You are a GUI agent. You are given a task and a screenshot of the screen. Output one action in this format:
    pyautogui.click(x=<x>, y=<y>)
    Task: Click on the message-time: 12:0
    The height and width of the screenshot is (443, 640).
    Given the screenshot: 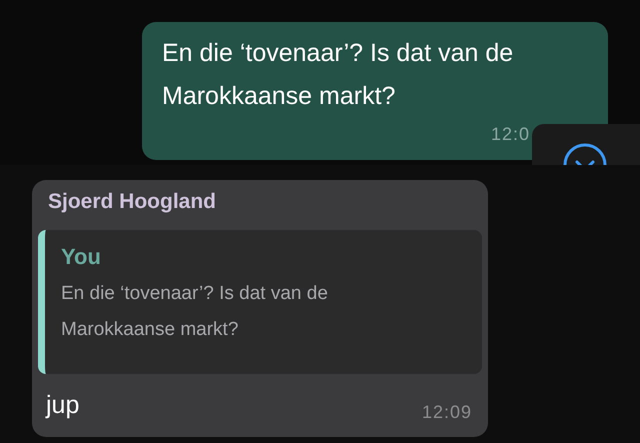 What is the action you would take?
    pyautogui.click(x=510, y=134)
    